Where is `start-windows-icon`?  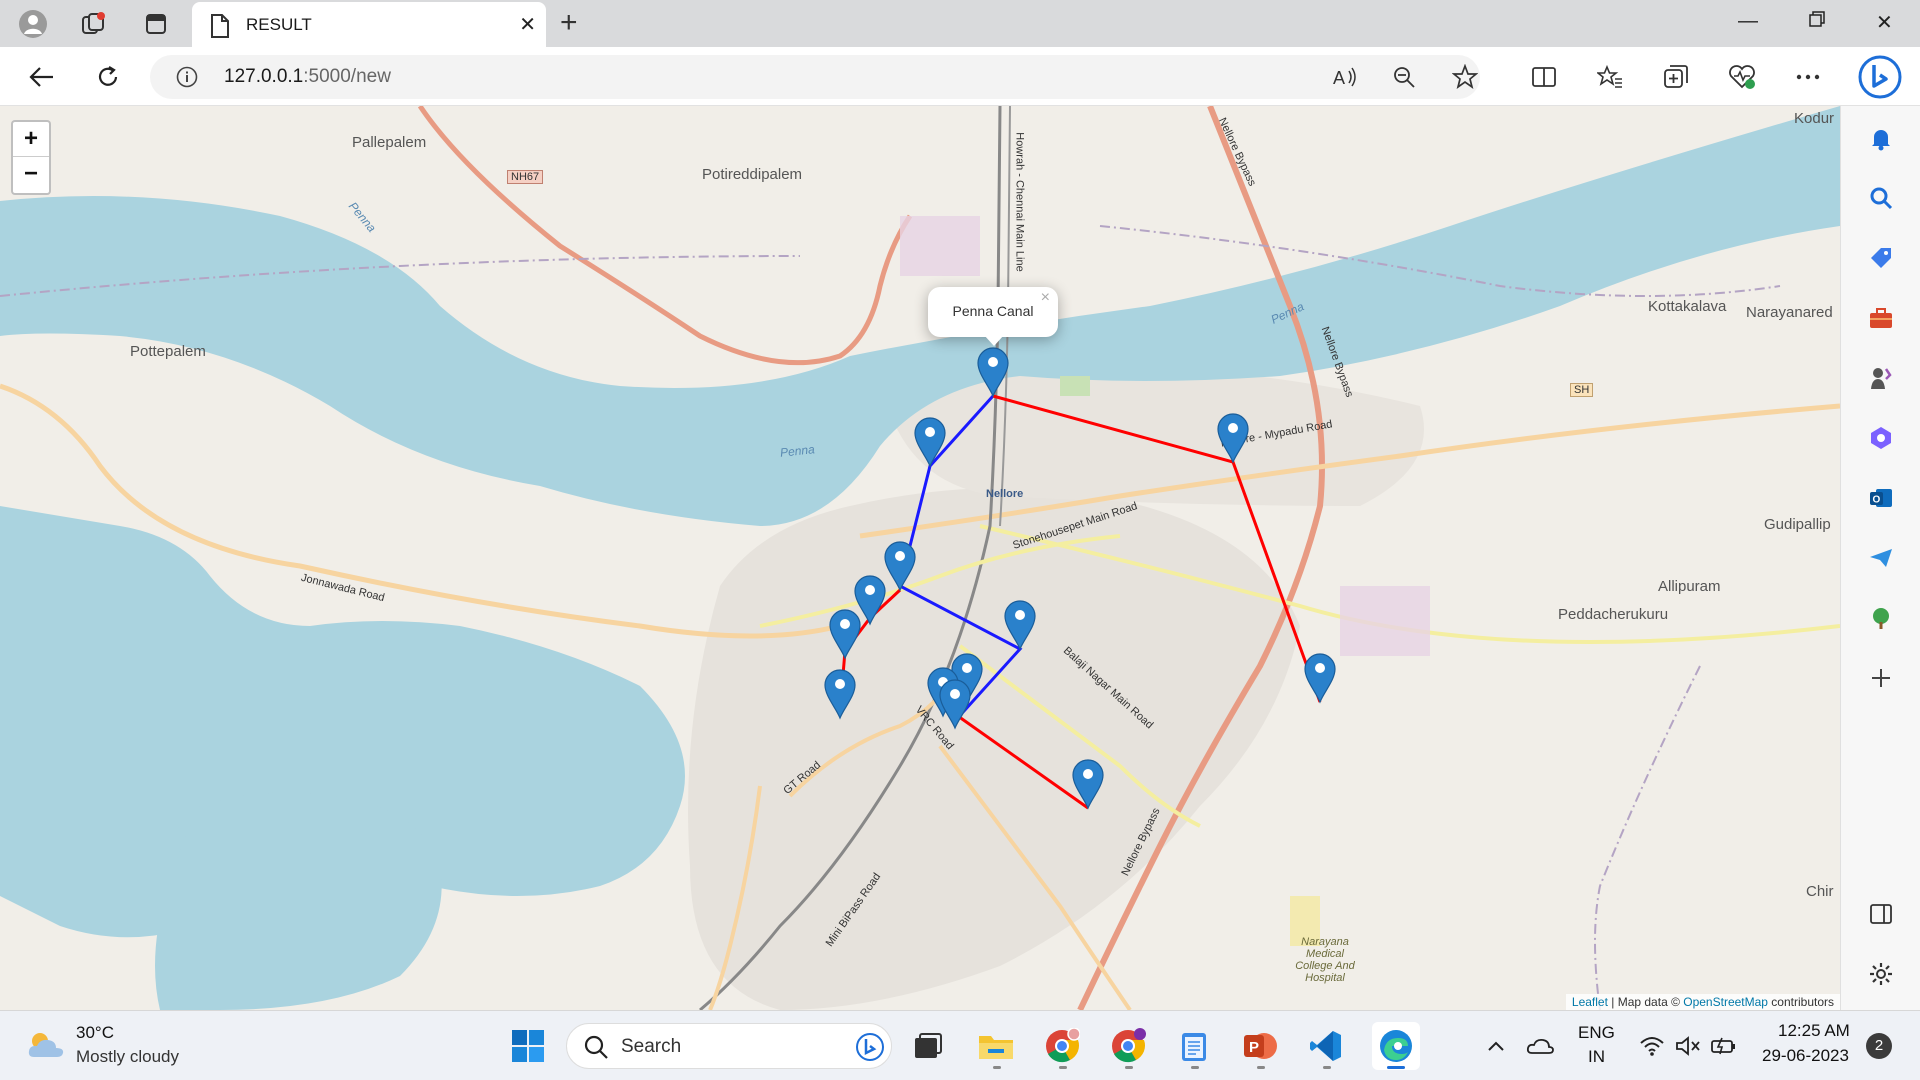 start-windows-icon is located at coordinates (528, 1046).